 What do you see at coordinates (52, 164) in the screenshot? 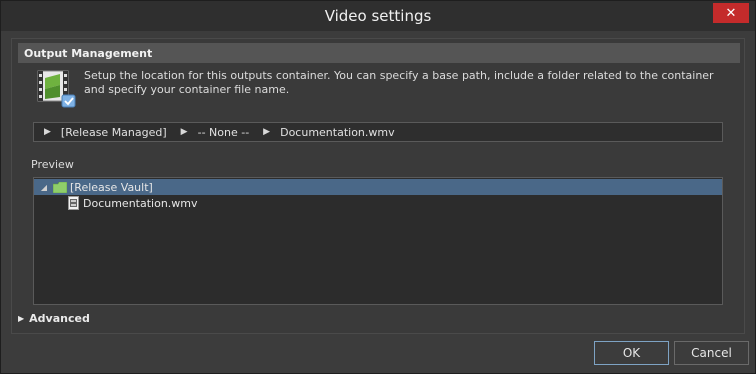
I see `preview-label: Preview` at bounding box center [52, 164].